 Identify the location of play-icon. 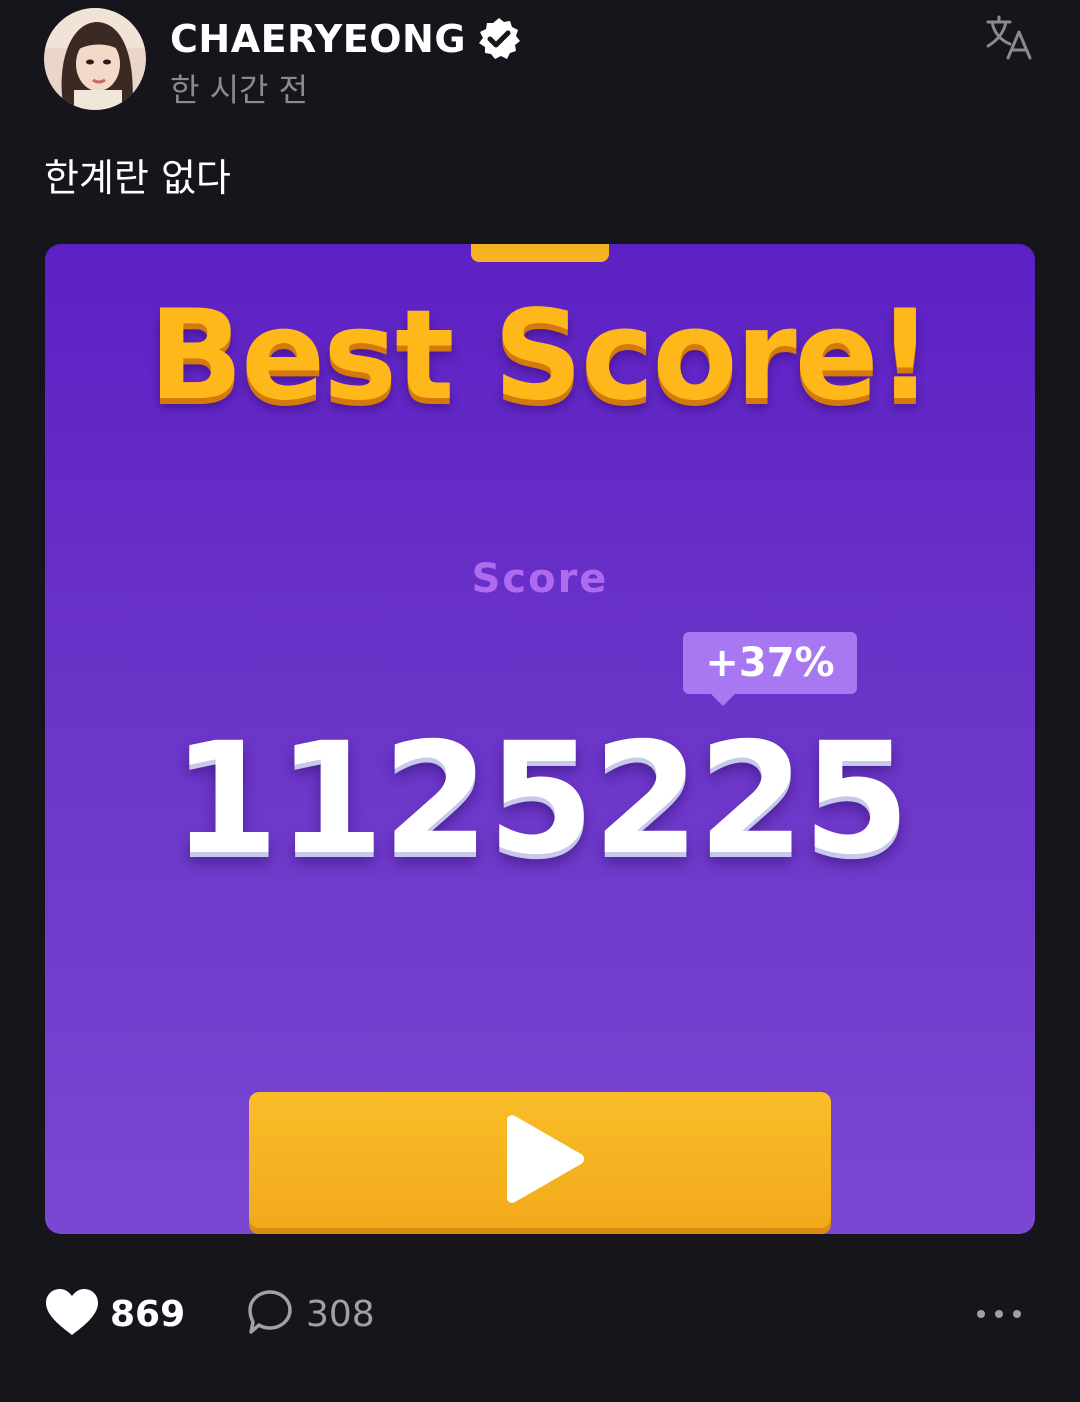
(544, 1159).